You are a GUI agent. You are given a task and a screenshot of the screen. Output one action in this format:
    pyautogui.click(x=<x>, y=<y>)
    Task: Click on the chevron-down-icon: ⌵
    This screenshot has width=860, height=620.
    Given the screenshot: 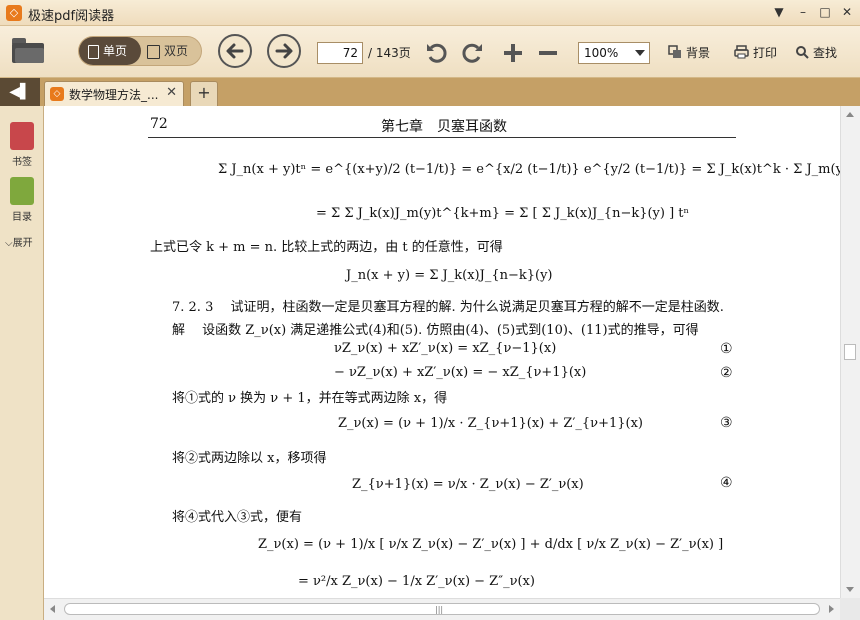 What is the action you would take?
    pyautogui.click(x=9, y=243)
    